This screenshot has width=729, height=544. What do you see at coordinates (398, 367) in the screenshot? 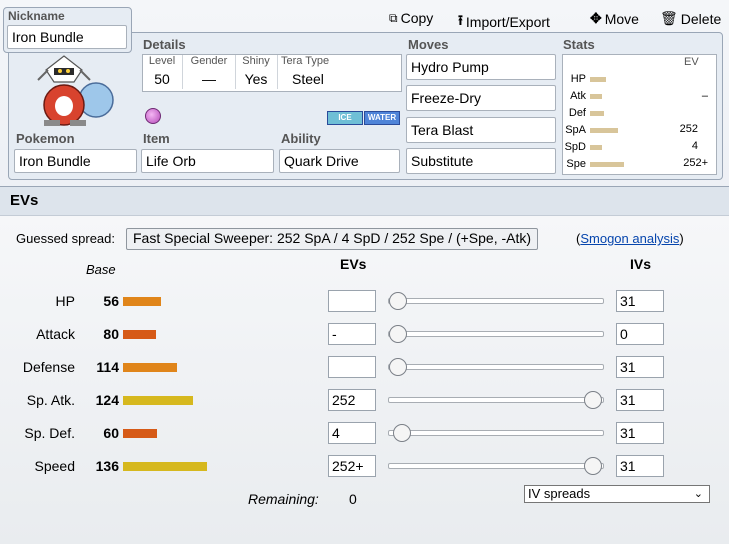
I see `ev-slider-defense` at bounding box center [398, 367].